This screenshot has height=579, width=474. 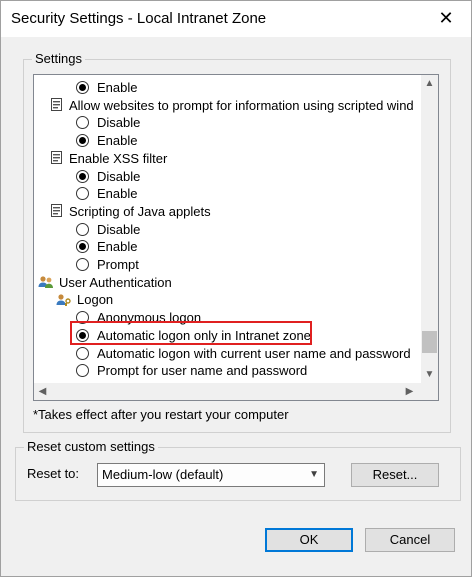 What do you see at coordinates (309, 540) in the screenshot?
I see `ok-button: OK` at bounding box center [309, 540].